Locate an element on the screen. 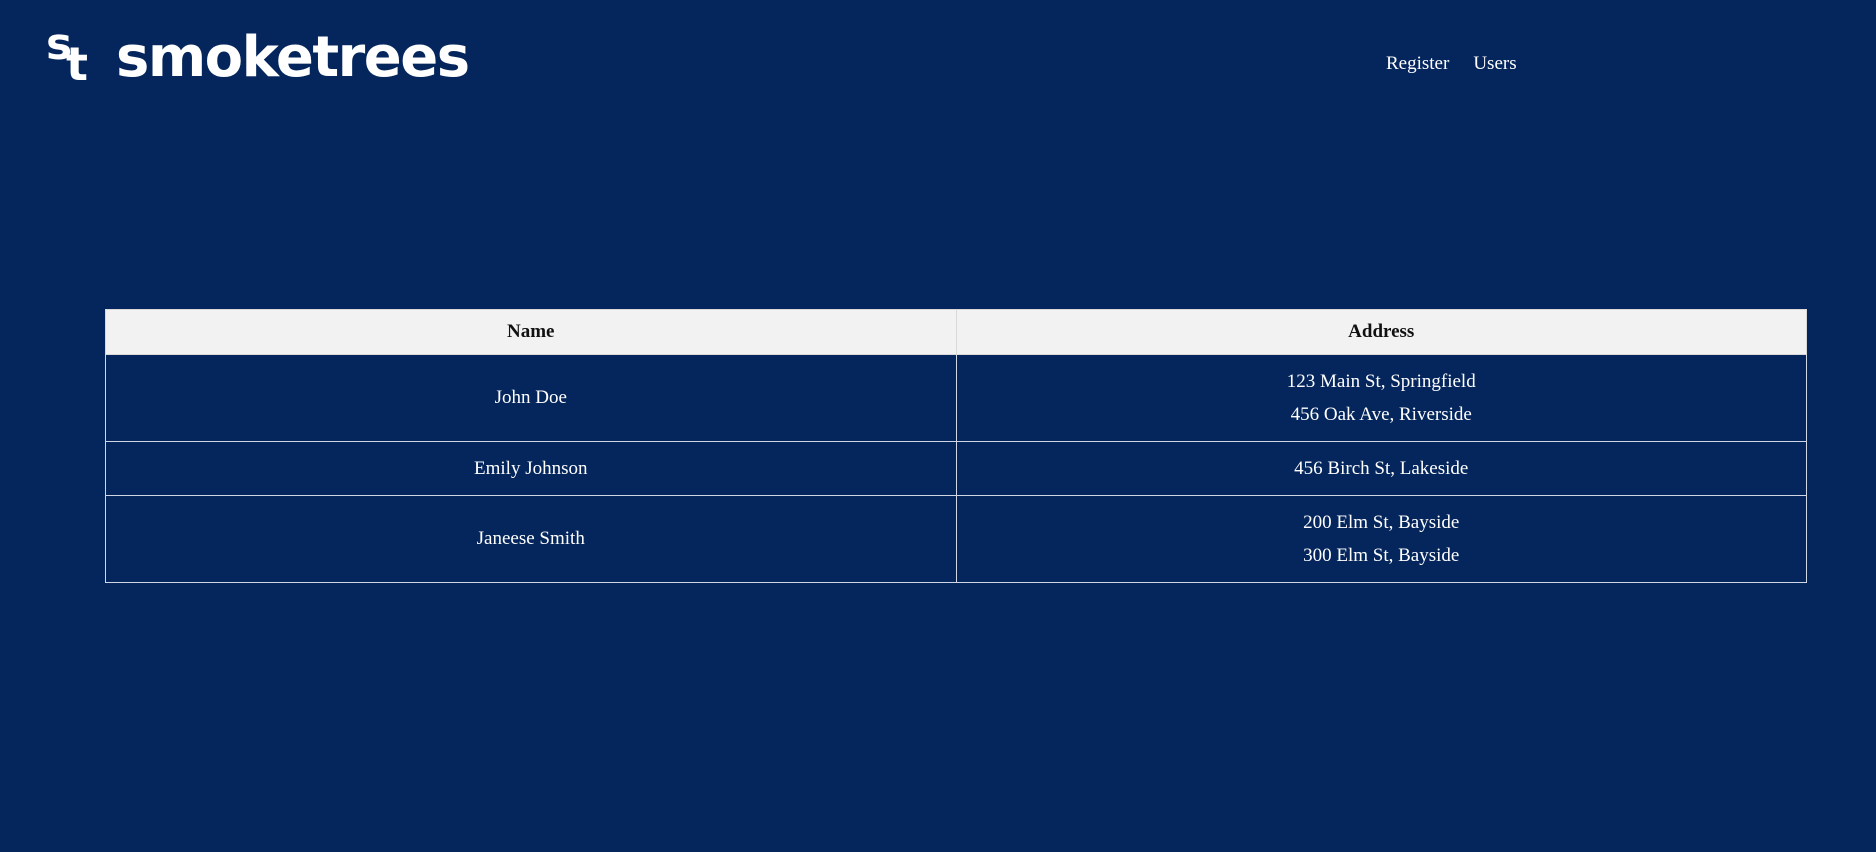 Image resolution: width=1876 pixels, height=852 pixels. address-line: 123 Main St, Springfield is located at coordinates (1381, 381).